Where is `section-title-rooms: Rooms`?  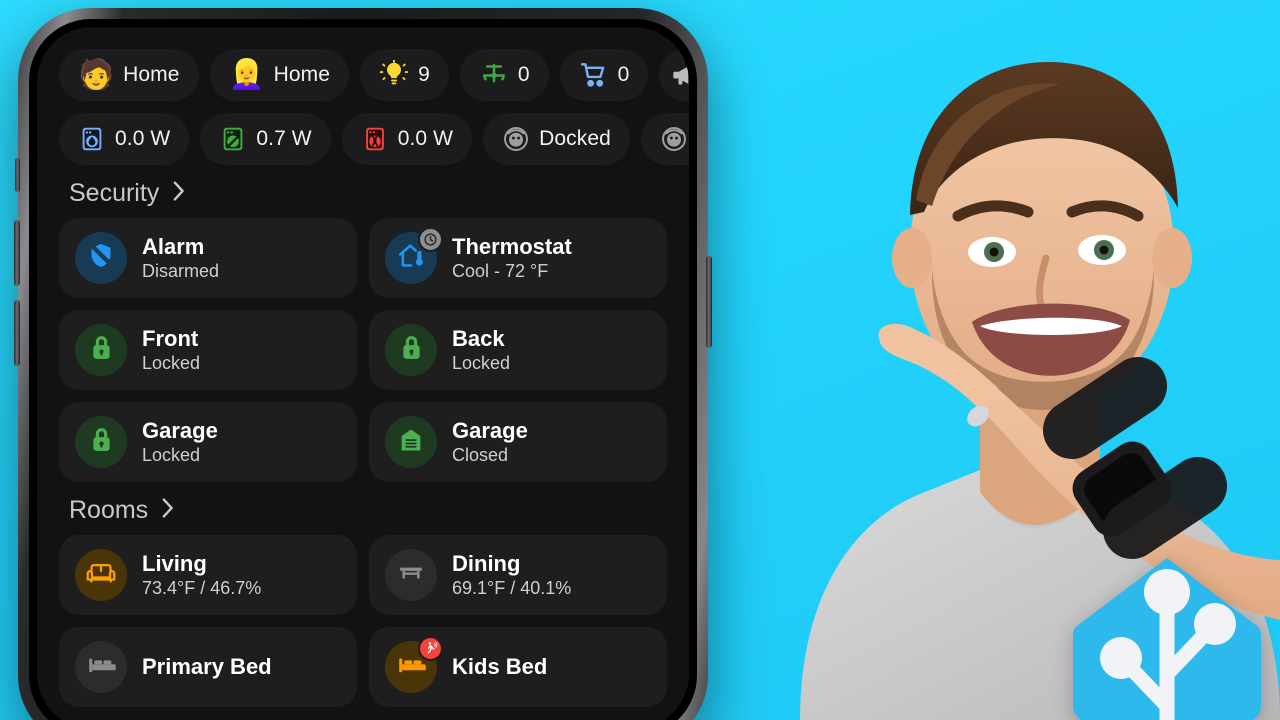 section-title-rooms: Rooms is located at coordinates (109, 510).